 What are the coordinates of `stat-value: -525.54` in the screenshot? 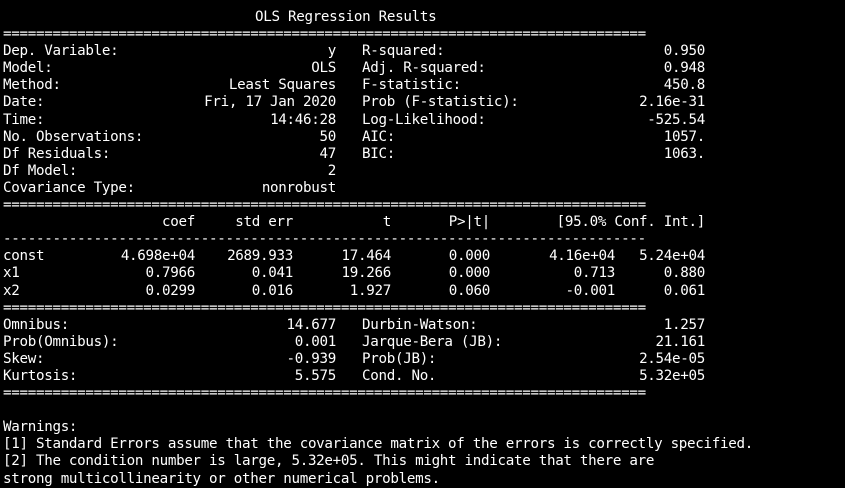 It's located at (676, 119).